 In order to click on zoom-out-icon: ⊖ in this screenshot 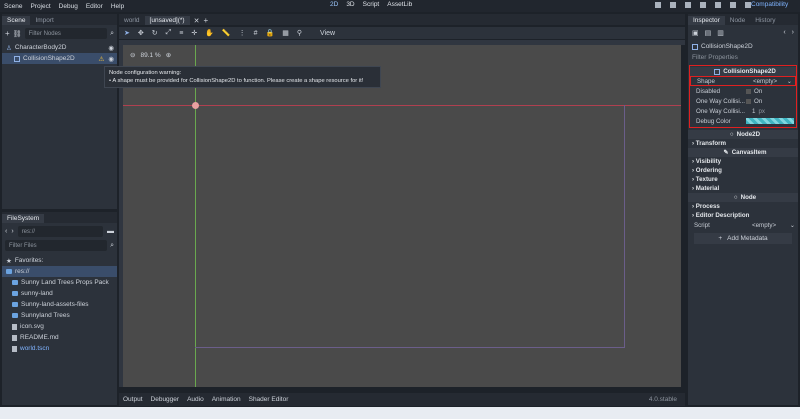, I will do `click(132, 55)`.